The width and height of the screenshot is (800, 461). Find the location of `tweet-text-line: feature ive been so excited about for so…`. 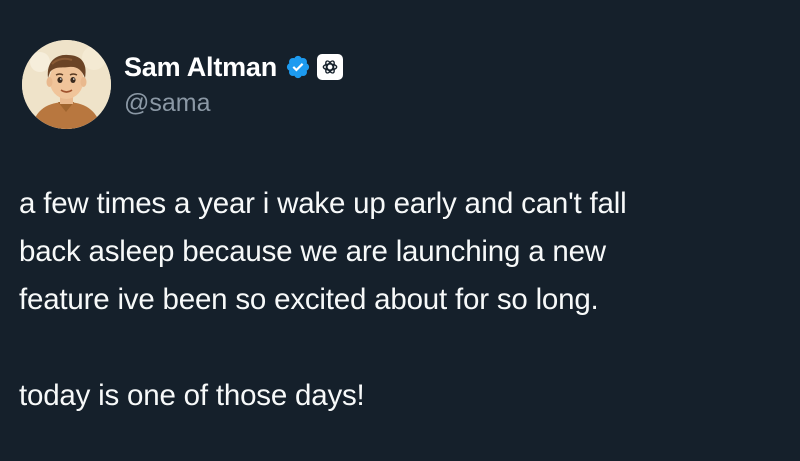

tweet-text-line: feature ive been so excited about for so… is located at coordinates (309, 299).